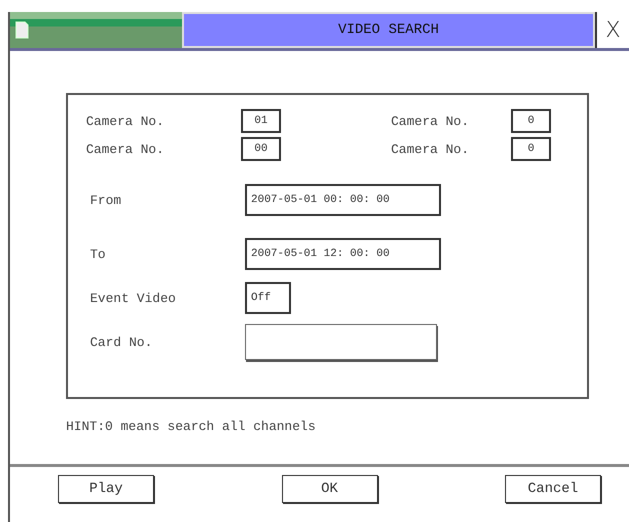  I want to click on hint-text: HINT:0 means search all channels, so click(191, 426).